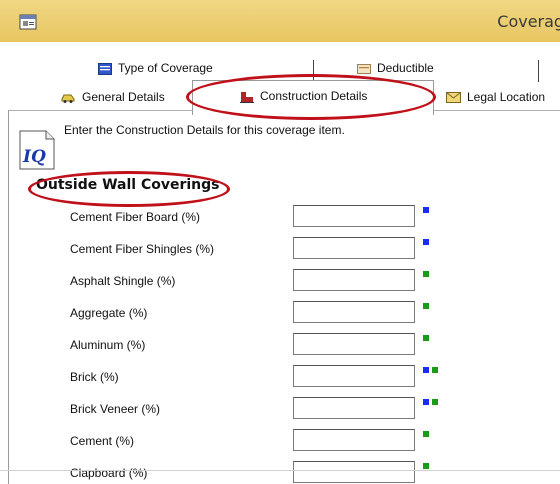 This screenshot has width=560, height=484. Describe the element at coordinates (538, 71) in the screenshot. I see `tab-divider` at that location.